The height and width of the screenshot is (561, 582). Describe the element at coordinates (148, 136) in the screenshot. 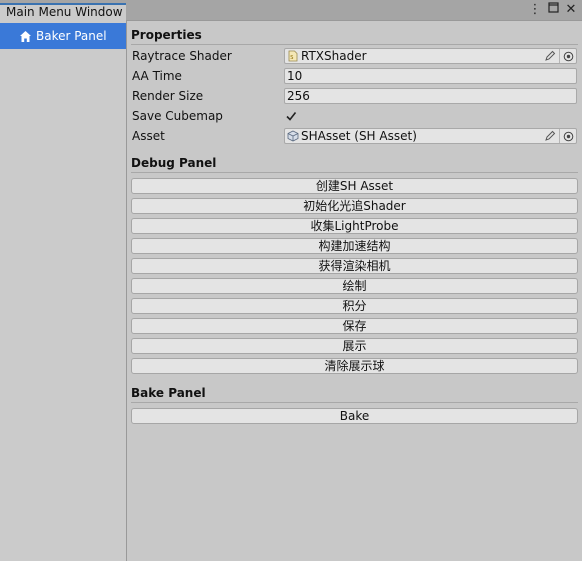

I see `asset-label: Asset` at that location.